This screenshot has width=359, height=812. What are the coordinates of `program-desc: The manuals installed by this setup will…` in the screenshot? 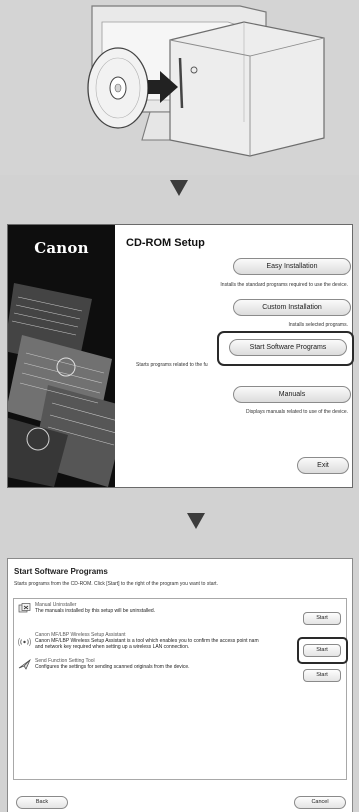 It's located at (95, 611).